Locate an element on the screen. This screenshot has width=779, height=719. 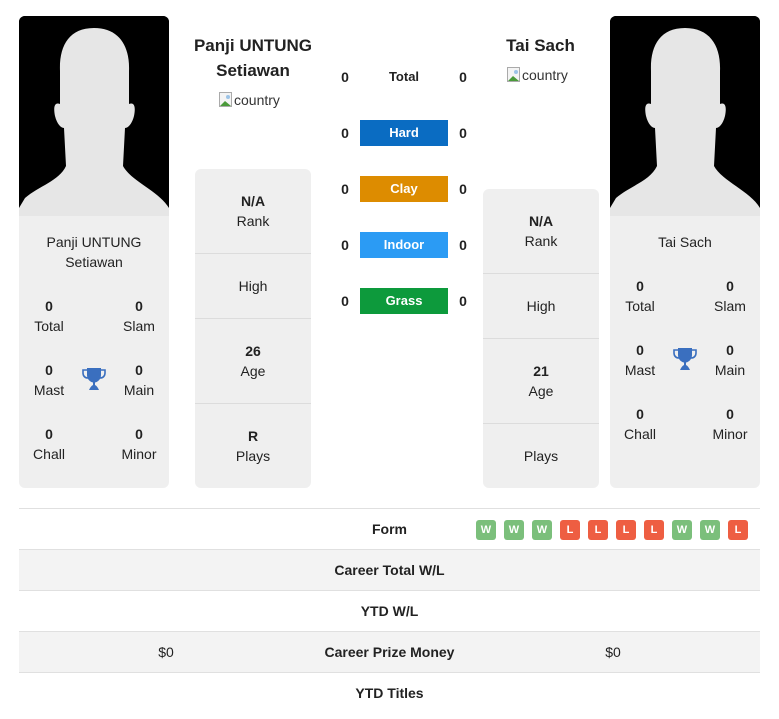
player1-country-flag: country is located at coordinates (249, 100).